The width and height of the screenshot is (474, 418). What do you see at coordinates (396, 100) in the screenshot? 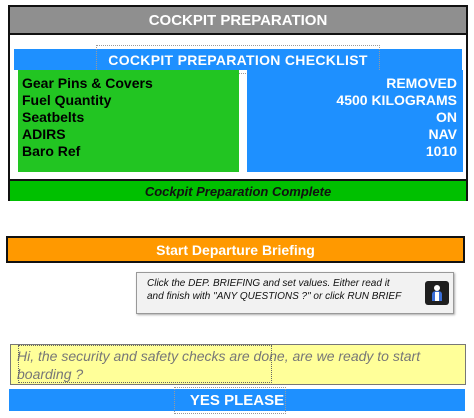
I see `checklist-item-value: 4500 KILOGRAMS` at bounding box center [396, 100].